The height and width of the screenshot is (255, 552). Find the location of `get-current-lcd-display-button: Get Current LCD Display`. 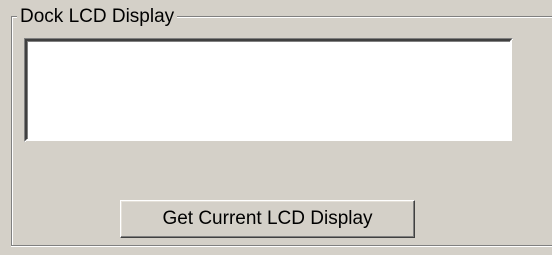

get-current-lcd-display-button: Get Current LCD Display is located at coordinates (267, 219).